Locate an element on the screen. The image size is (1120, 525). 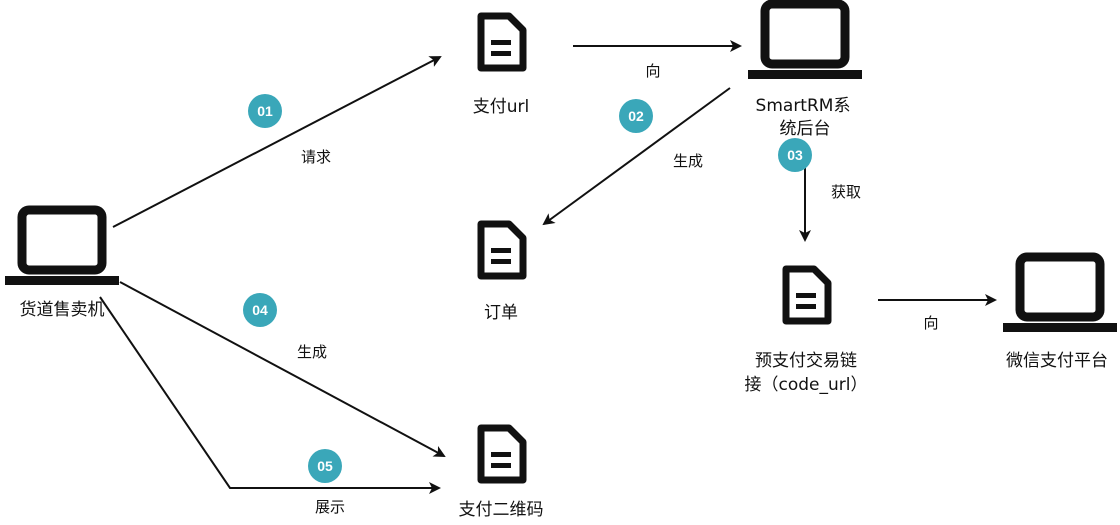
node-wechat-pay: 微信支付平台 is located at coordinates (1060, 314).